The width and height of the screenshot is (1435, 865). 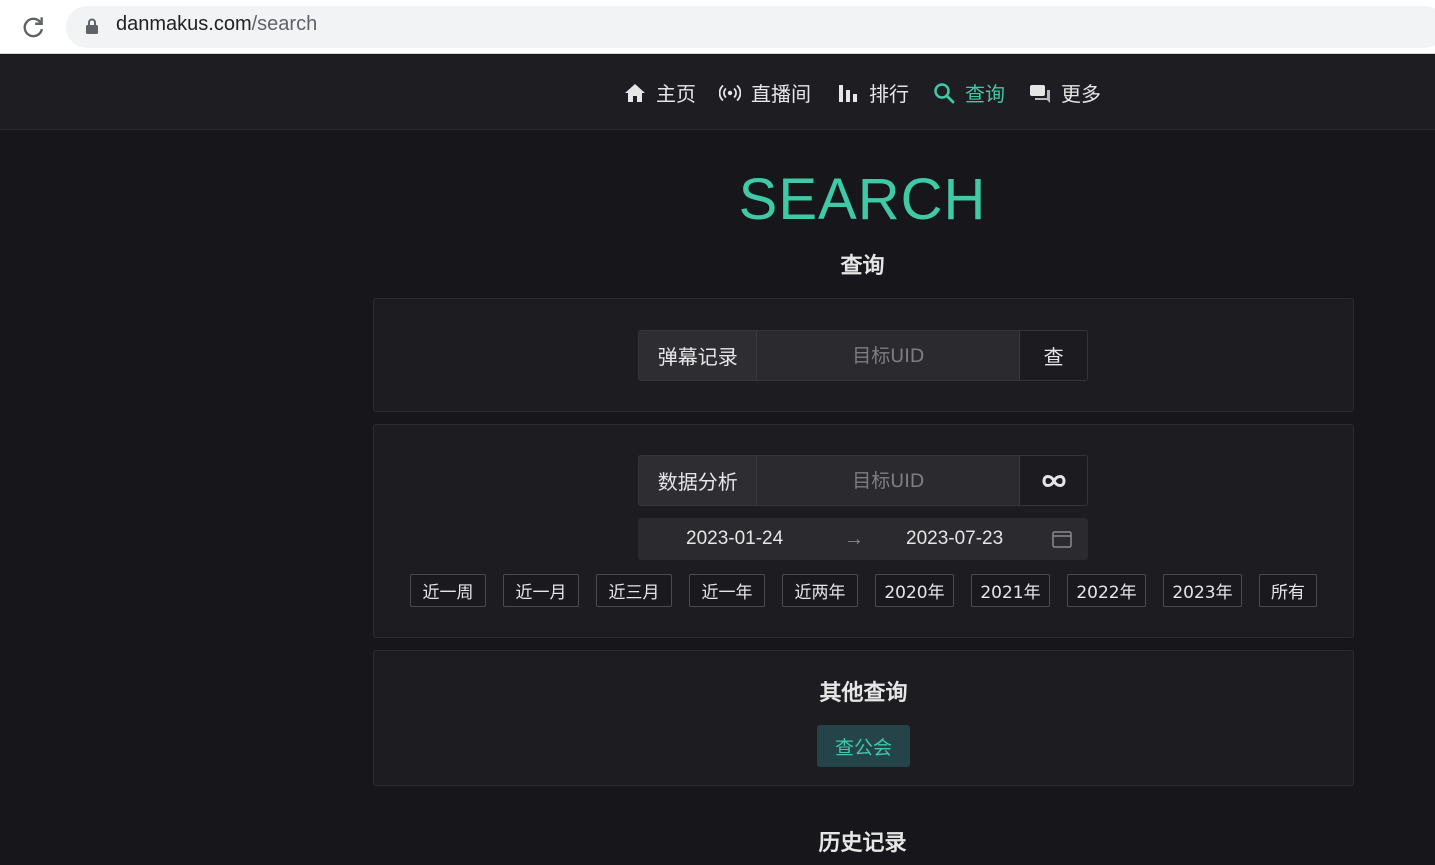 What do you see at coordinates (734, 539) in the screenshot?
I see `date-start: 2023-01-24` at bounding box center [734, 539].